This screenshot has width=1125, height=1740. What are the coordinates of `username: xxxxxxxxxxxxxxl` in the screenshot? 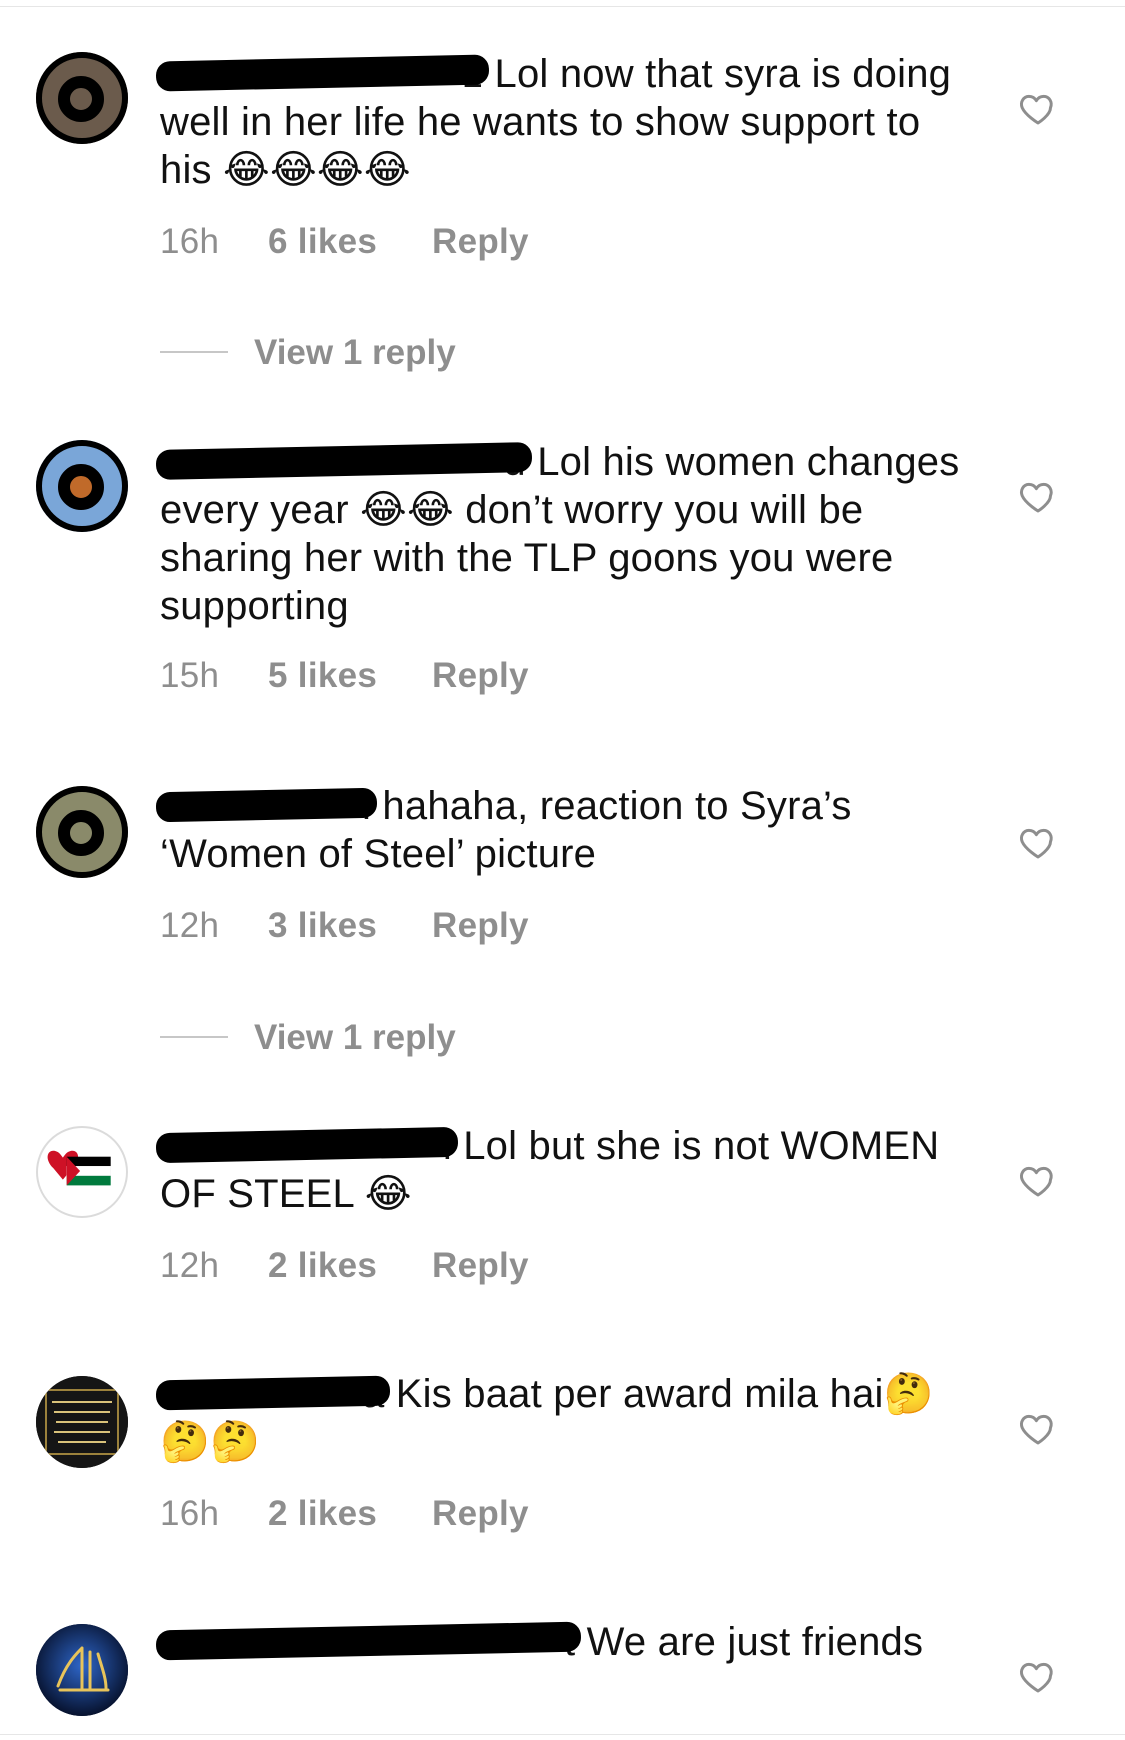 It's located at (307, 1146).